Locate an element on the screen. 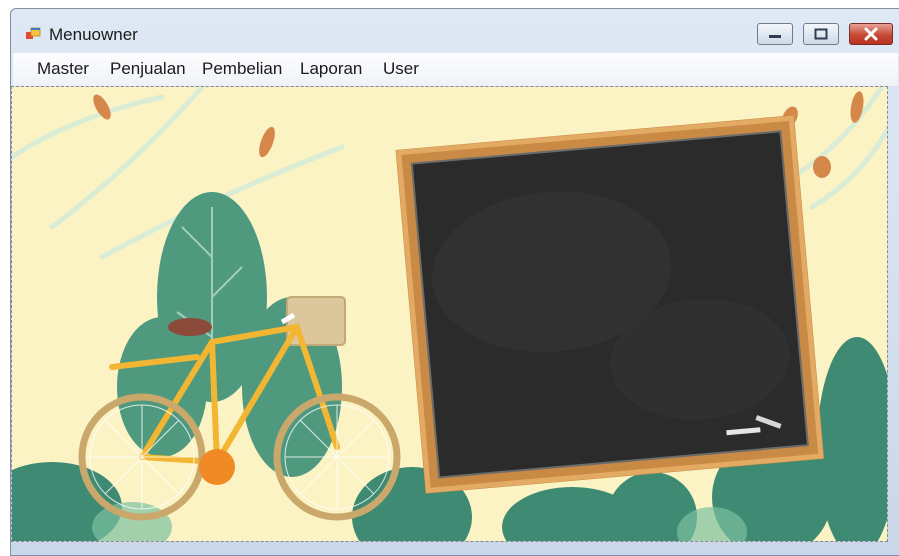  menu-master: Master is located at coordinates (63, 69).